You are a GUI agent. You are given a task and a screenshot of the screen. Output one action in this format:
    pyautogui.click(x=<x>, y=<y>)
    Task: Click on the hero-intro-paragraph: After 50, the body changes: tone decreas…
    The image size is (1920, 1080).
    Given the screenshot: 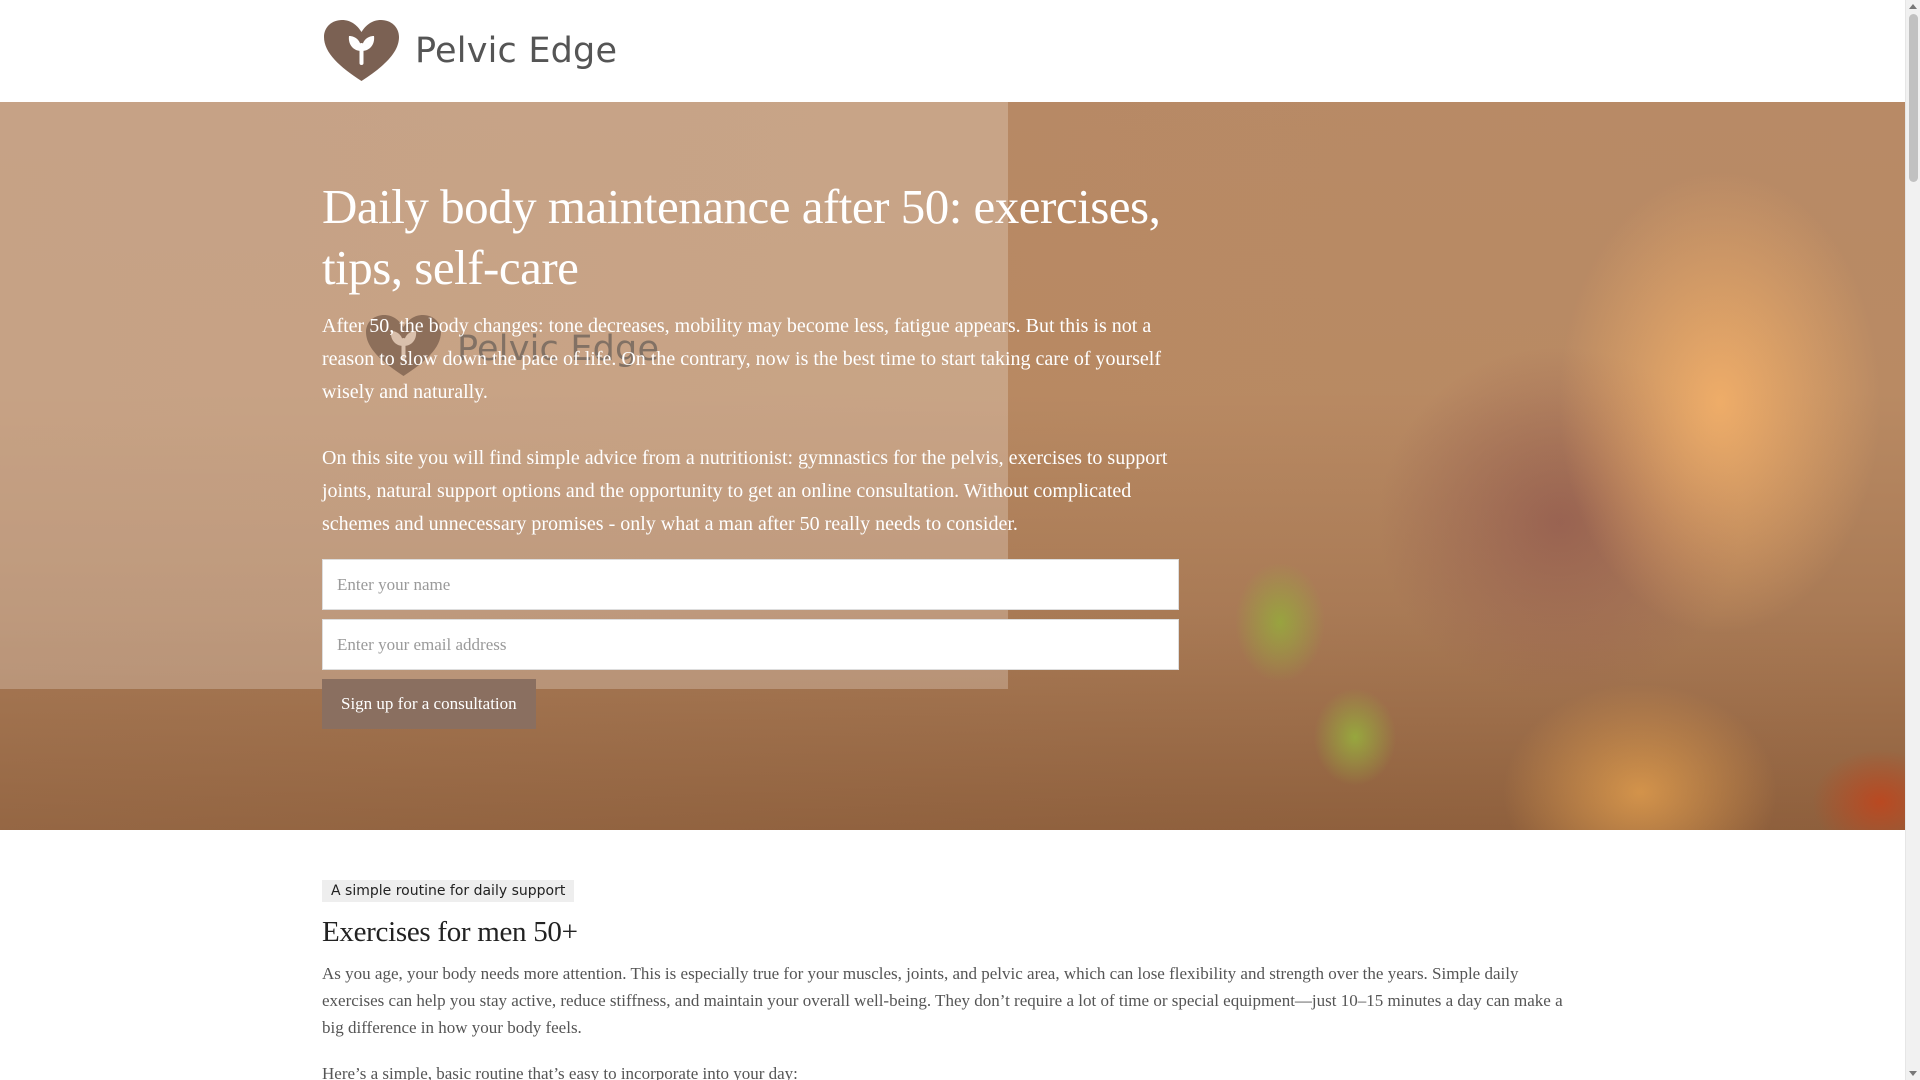 What is the action you would take?
    pyautogui.click(x=742, y=359)
    